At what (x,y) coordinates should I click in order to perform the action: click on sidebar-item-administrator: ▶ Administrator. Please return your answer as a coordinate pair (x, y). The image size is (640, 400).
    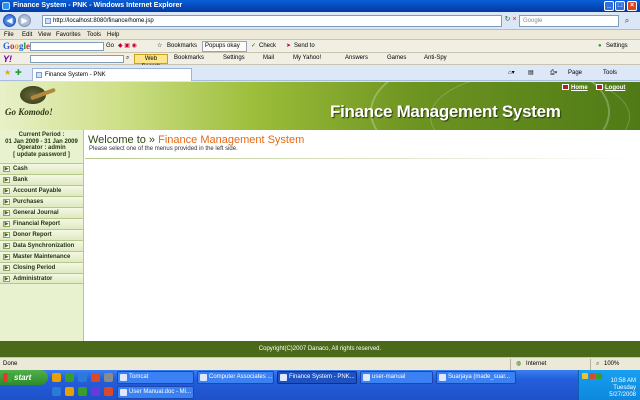
    Looking at the image, I should click on (41, 278).